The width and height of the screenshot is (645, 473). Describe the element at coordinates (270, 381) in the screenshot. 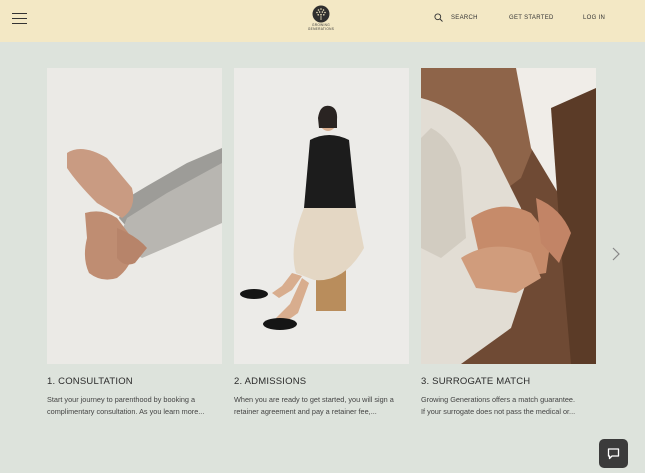

I see `card-title: 2. ADMISSIONS` at that location.